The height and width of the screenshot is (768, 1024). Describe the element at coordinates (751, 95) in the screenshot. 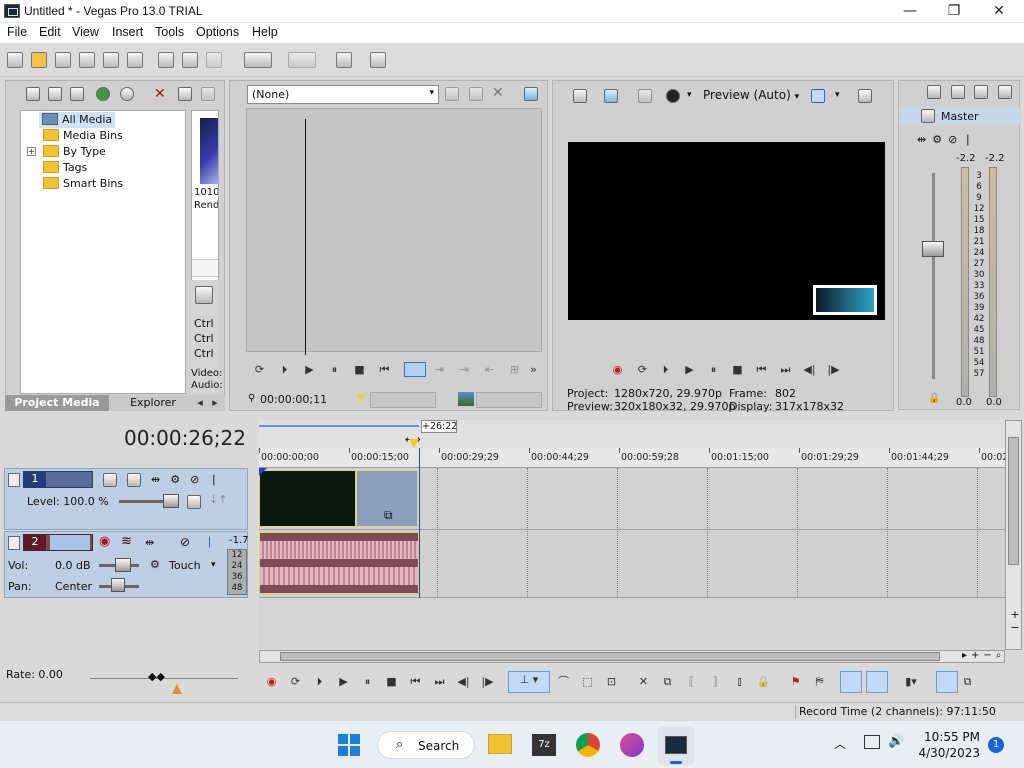

I see `preview-quality-dropdown: Preview (Auto) ▾` at that location.